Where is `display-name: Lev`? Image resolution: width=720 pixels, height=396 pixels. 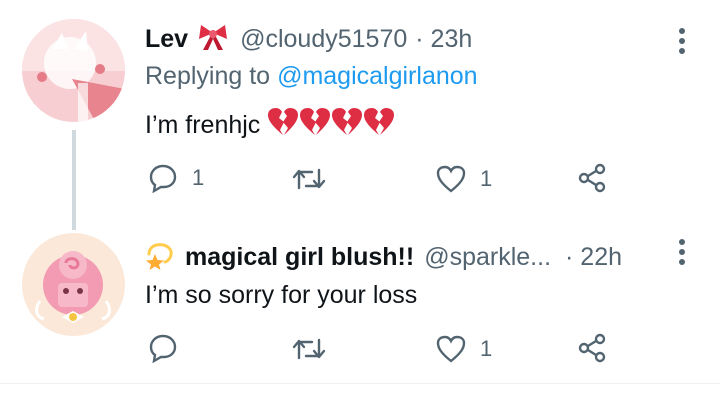 display-name: Lev is located at coordinates (166, 39).